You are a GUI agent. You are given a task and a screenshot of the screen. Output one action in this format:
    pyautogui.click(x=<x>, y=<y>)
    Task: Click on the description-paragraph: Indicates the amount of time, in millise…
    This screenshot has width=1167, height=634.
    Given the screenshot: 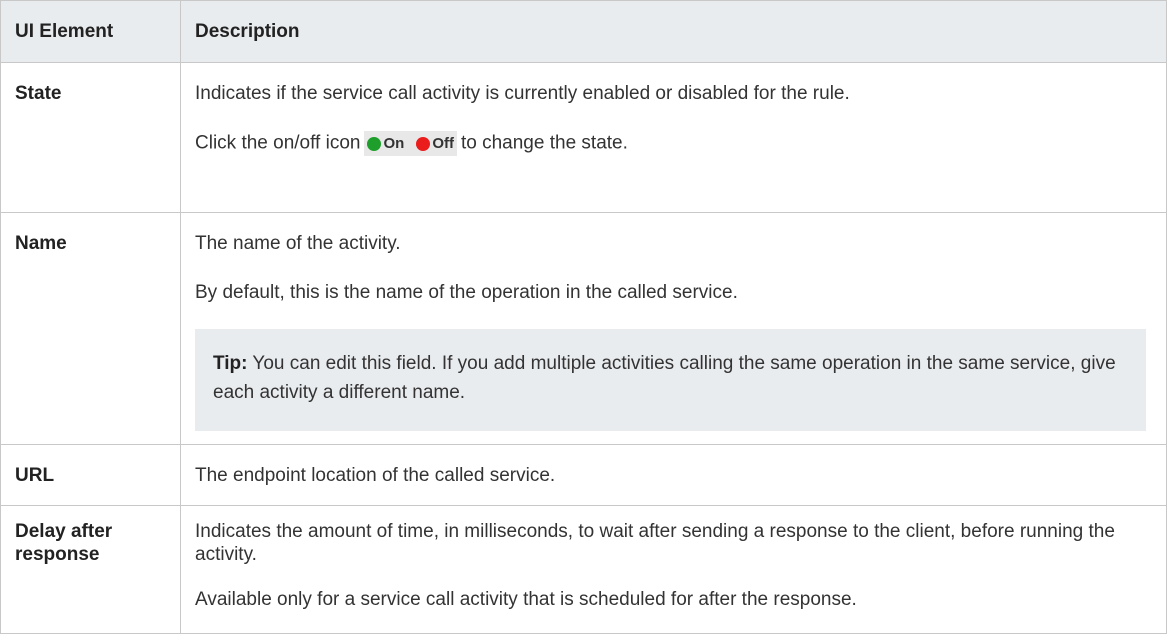 What is the action you would take?
    pyautogui.click(x=655, y=543)
    